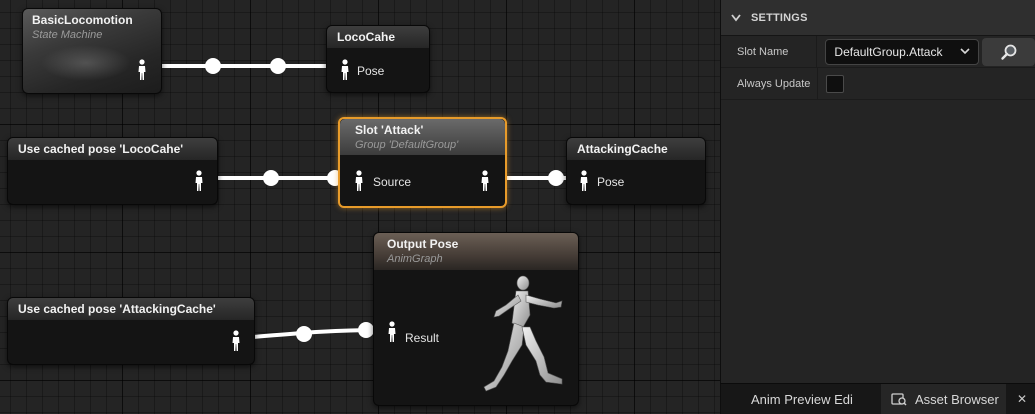 This screenshot has width=1035, height=414. Describe the element at coordinates (1022, 399) in the screenshot. I see `close-icon: ✕` at that location.